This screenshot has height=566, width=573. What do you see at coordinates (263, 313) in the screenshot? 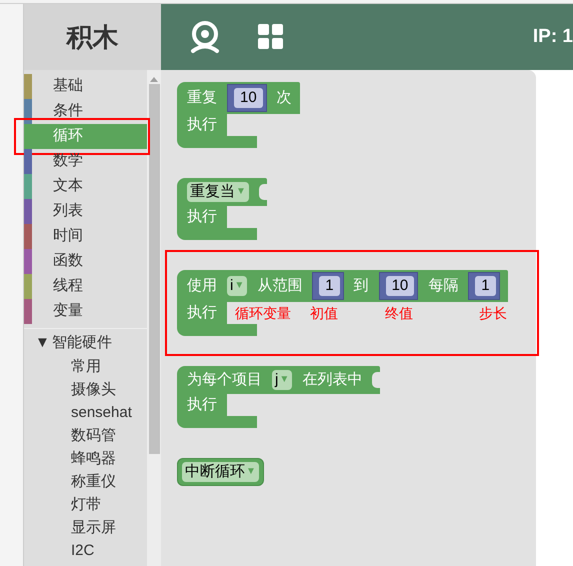
I see `annotation-label: 循环变量` at bounding box center [263, 313].